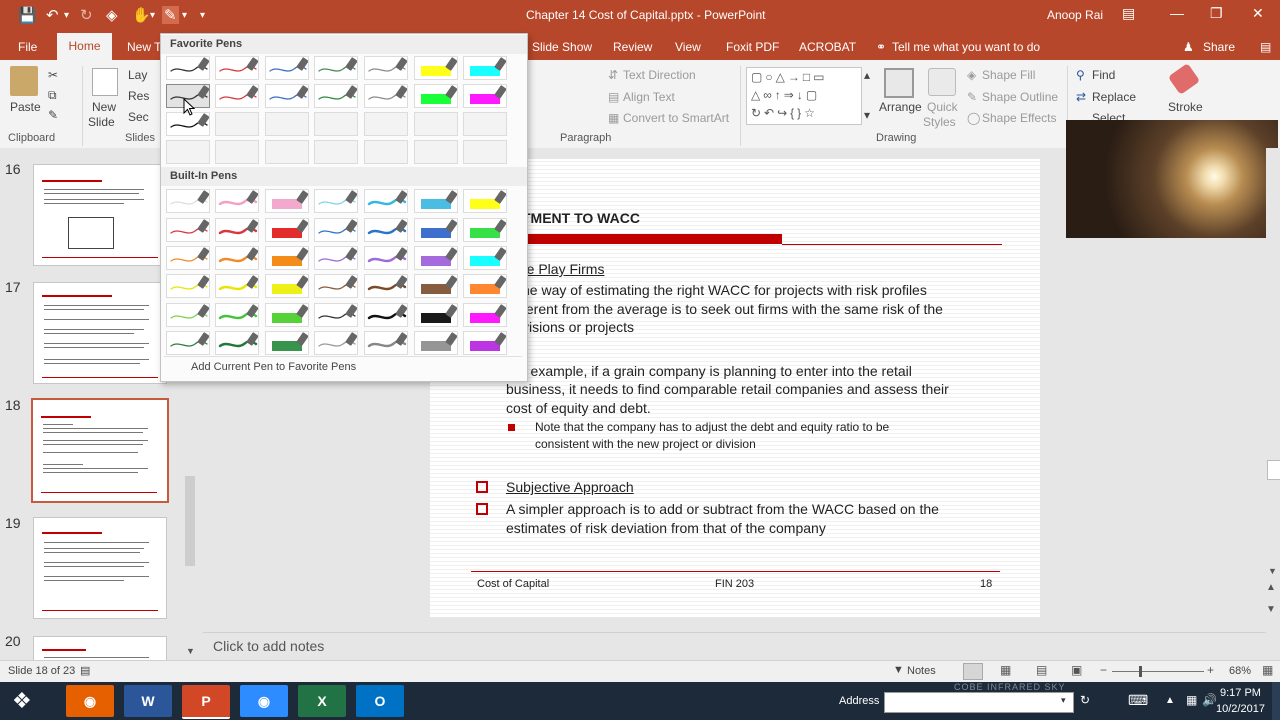 This screenshot has width=1280, height=720. What do you see at coordinates (1272, 571) in the screenshot?
I see `scroll-down-icon: ▼` at bounding box center [1272, 571].